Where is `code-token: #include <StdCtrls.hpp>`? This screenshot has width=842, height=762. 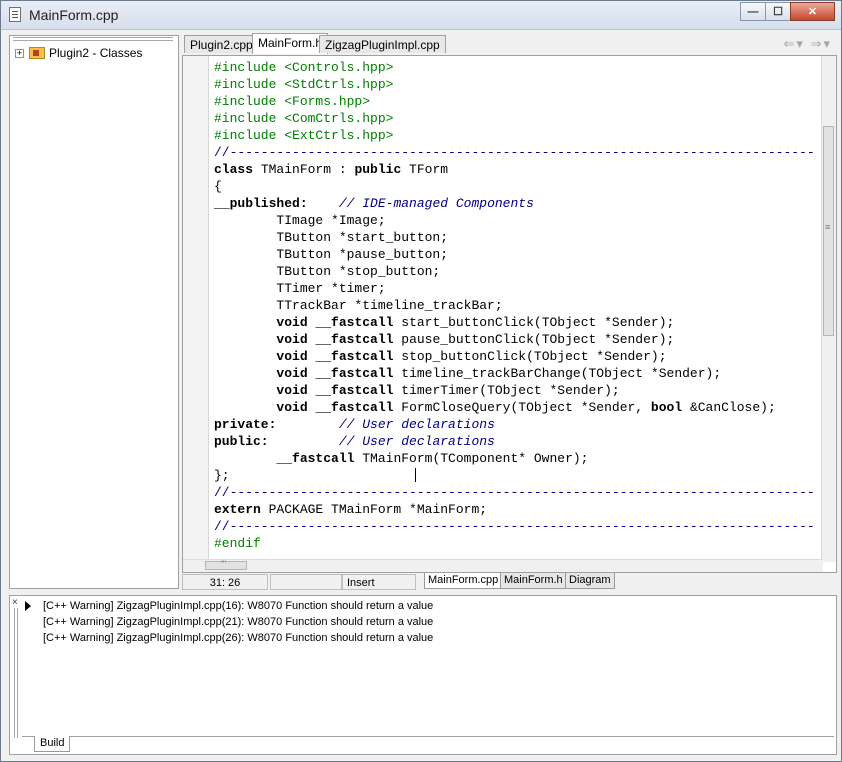
code-token: #include <StdCtrls.hpp> is located at coordinates (304, 84).